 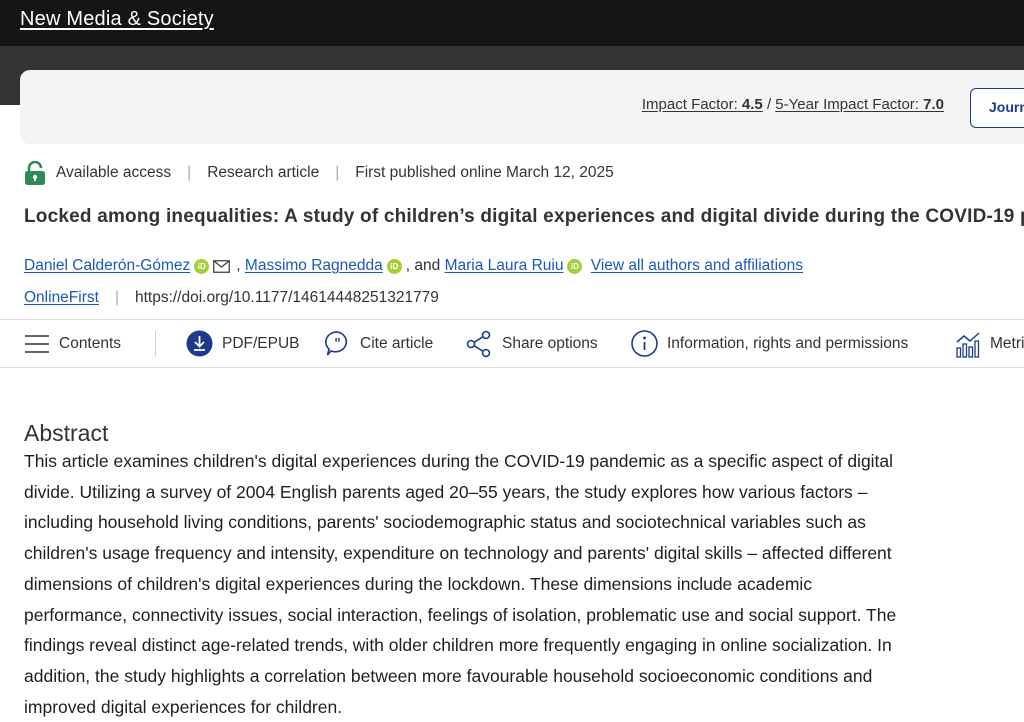 What do you see at coordinates (155, 343) in the screenshot?
I see `toolbar-divider` at bounding box center [155, 343].